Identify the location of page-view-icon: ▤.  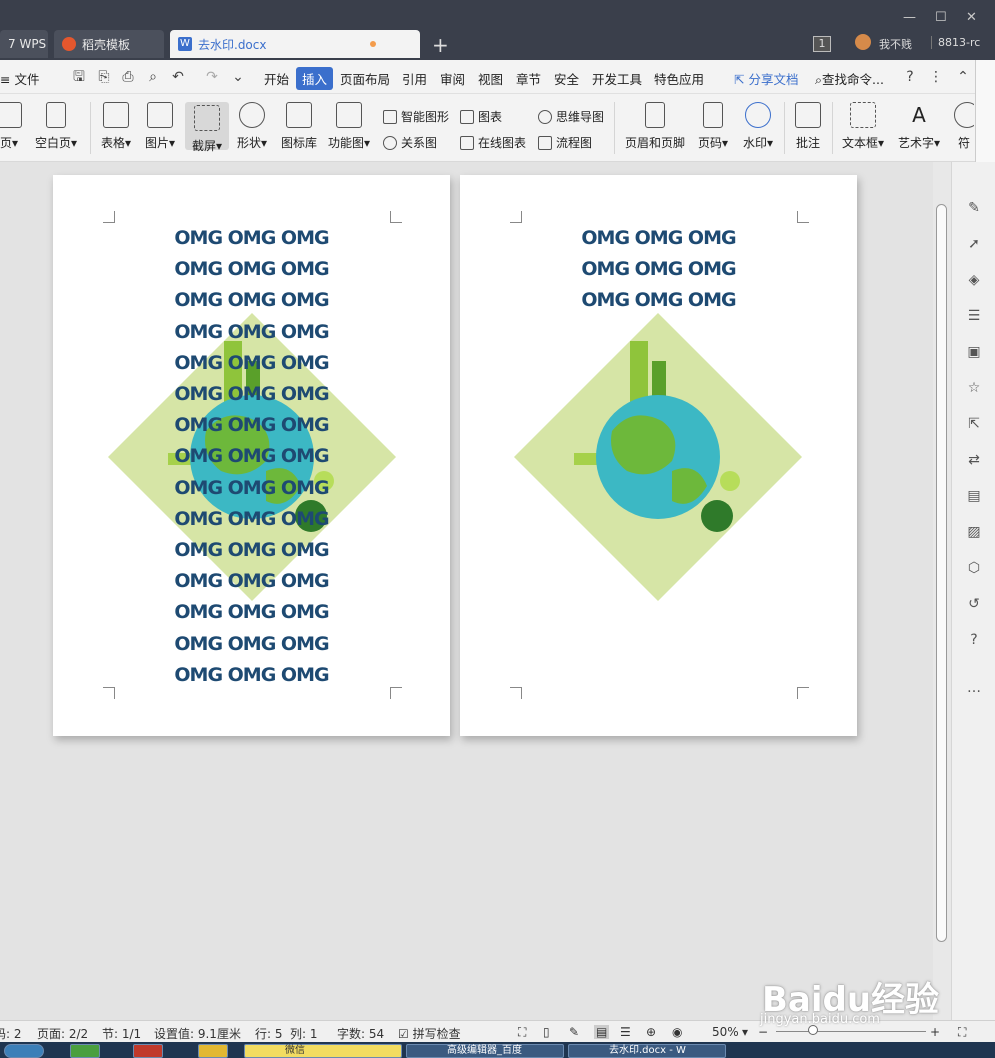
(602, 1032).